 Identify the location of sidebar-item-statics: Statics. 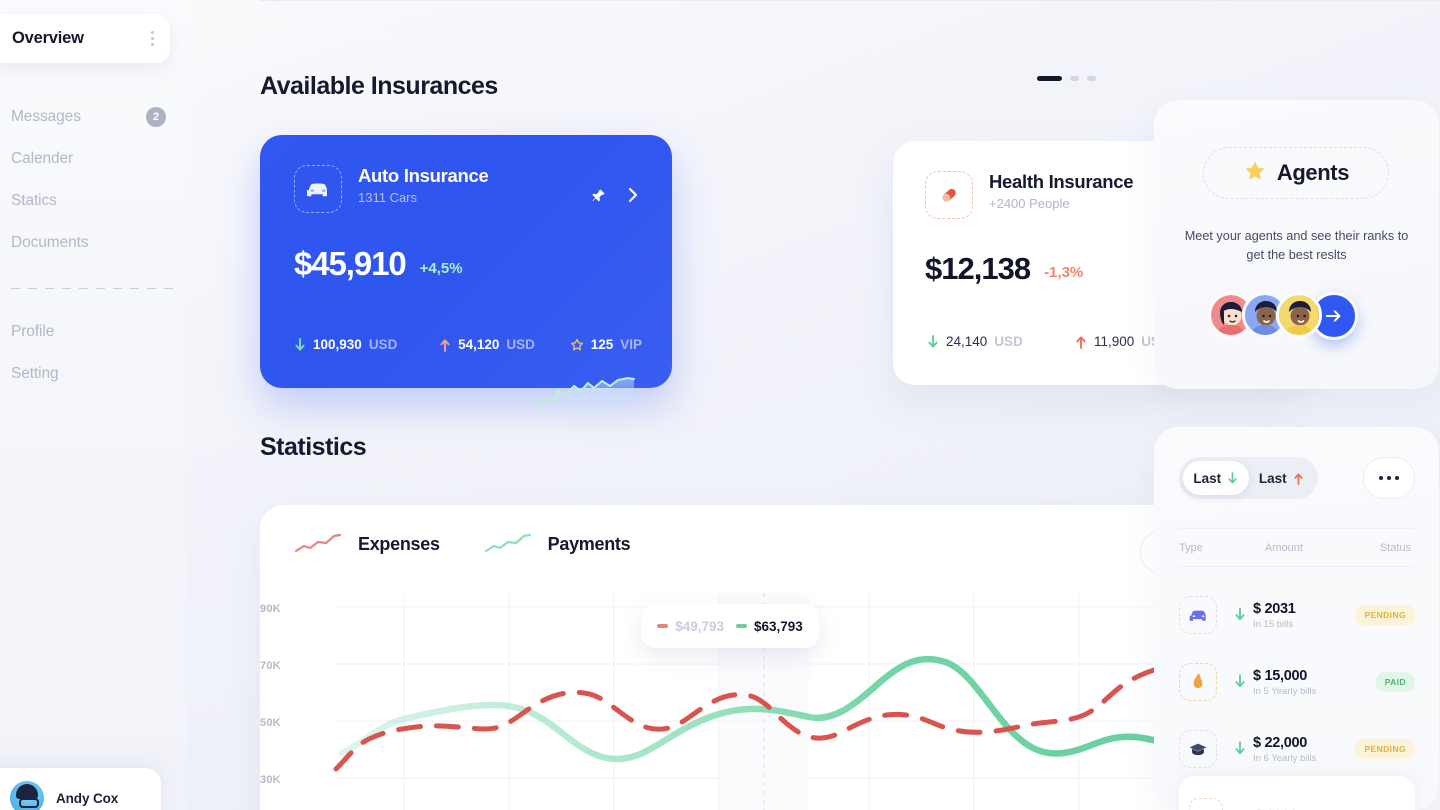
(93, 201).